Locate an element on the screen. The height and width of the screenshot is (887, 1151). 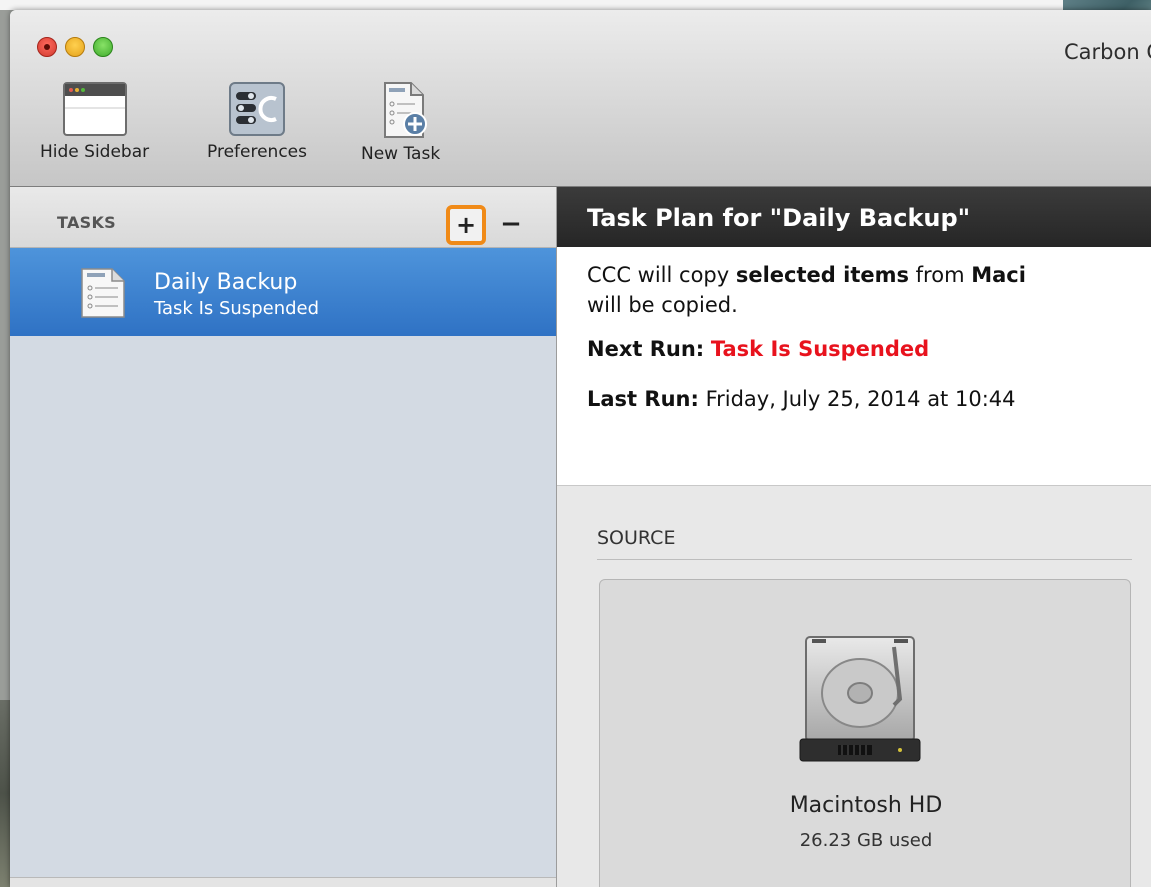
task-plan-header: Task Plan for "Daily Backup" is located at coordinates (854, 217).